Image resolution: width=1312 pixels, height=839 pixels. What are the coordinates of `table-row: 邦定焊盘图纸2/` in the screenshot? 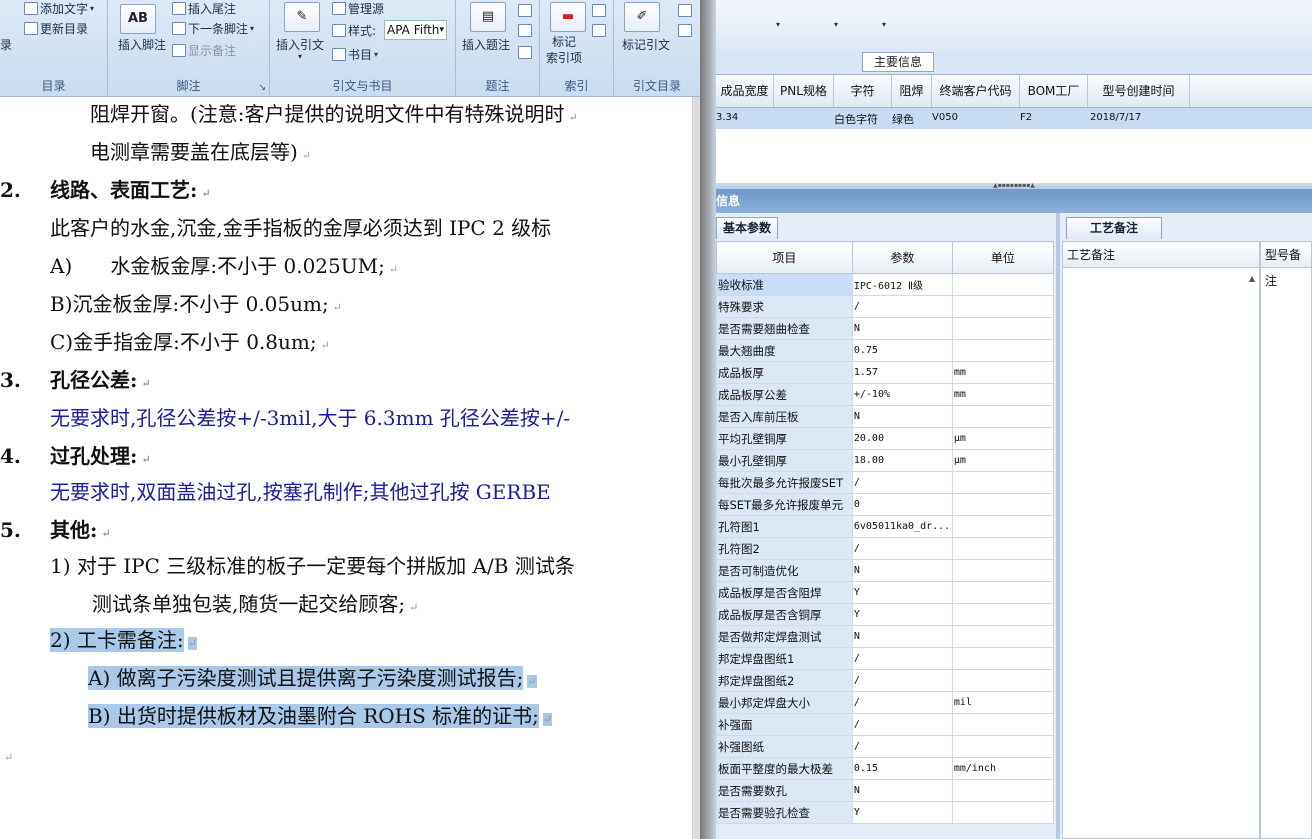 It's located at (885, 680).